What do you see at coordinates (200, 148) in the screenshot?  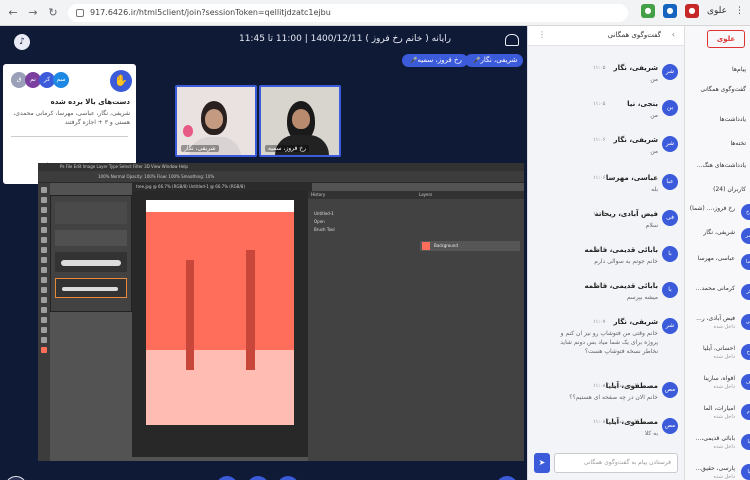 I see `camera-name: شریفی، نگار` at bounding box center [200, 148].